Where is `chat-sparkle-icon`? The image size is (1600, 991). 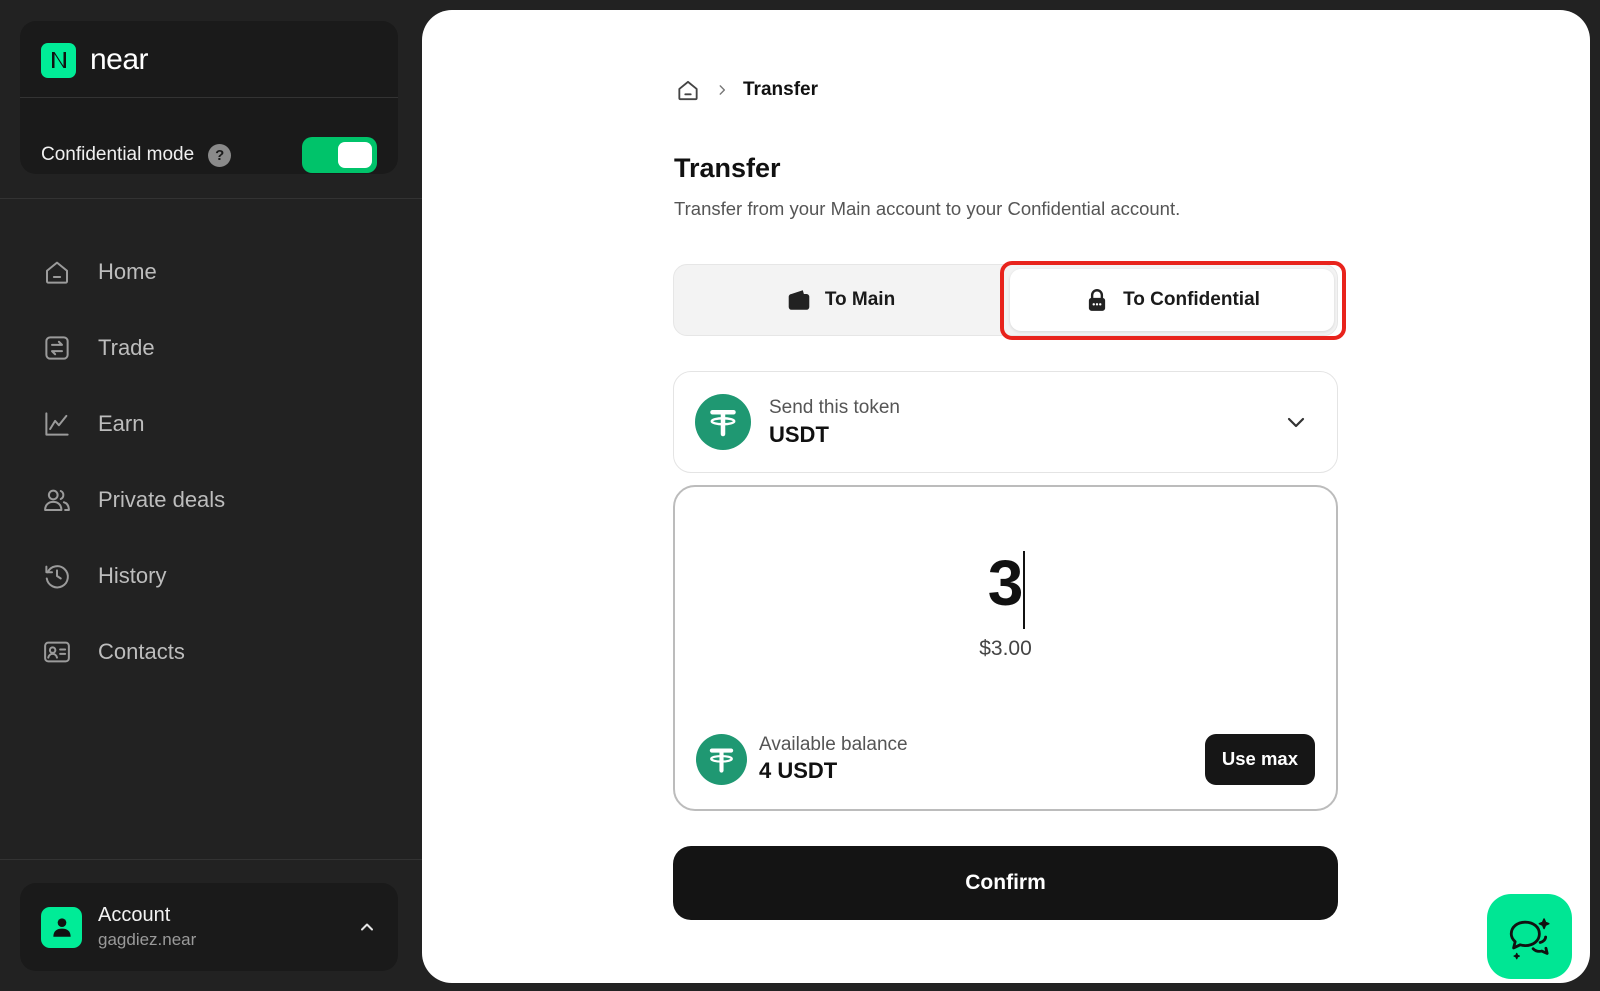
chat-sparkle-icon is located at coordinates (1530, 937).